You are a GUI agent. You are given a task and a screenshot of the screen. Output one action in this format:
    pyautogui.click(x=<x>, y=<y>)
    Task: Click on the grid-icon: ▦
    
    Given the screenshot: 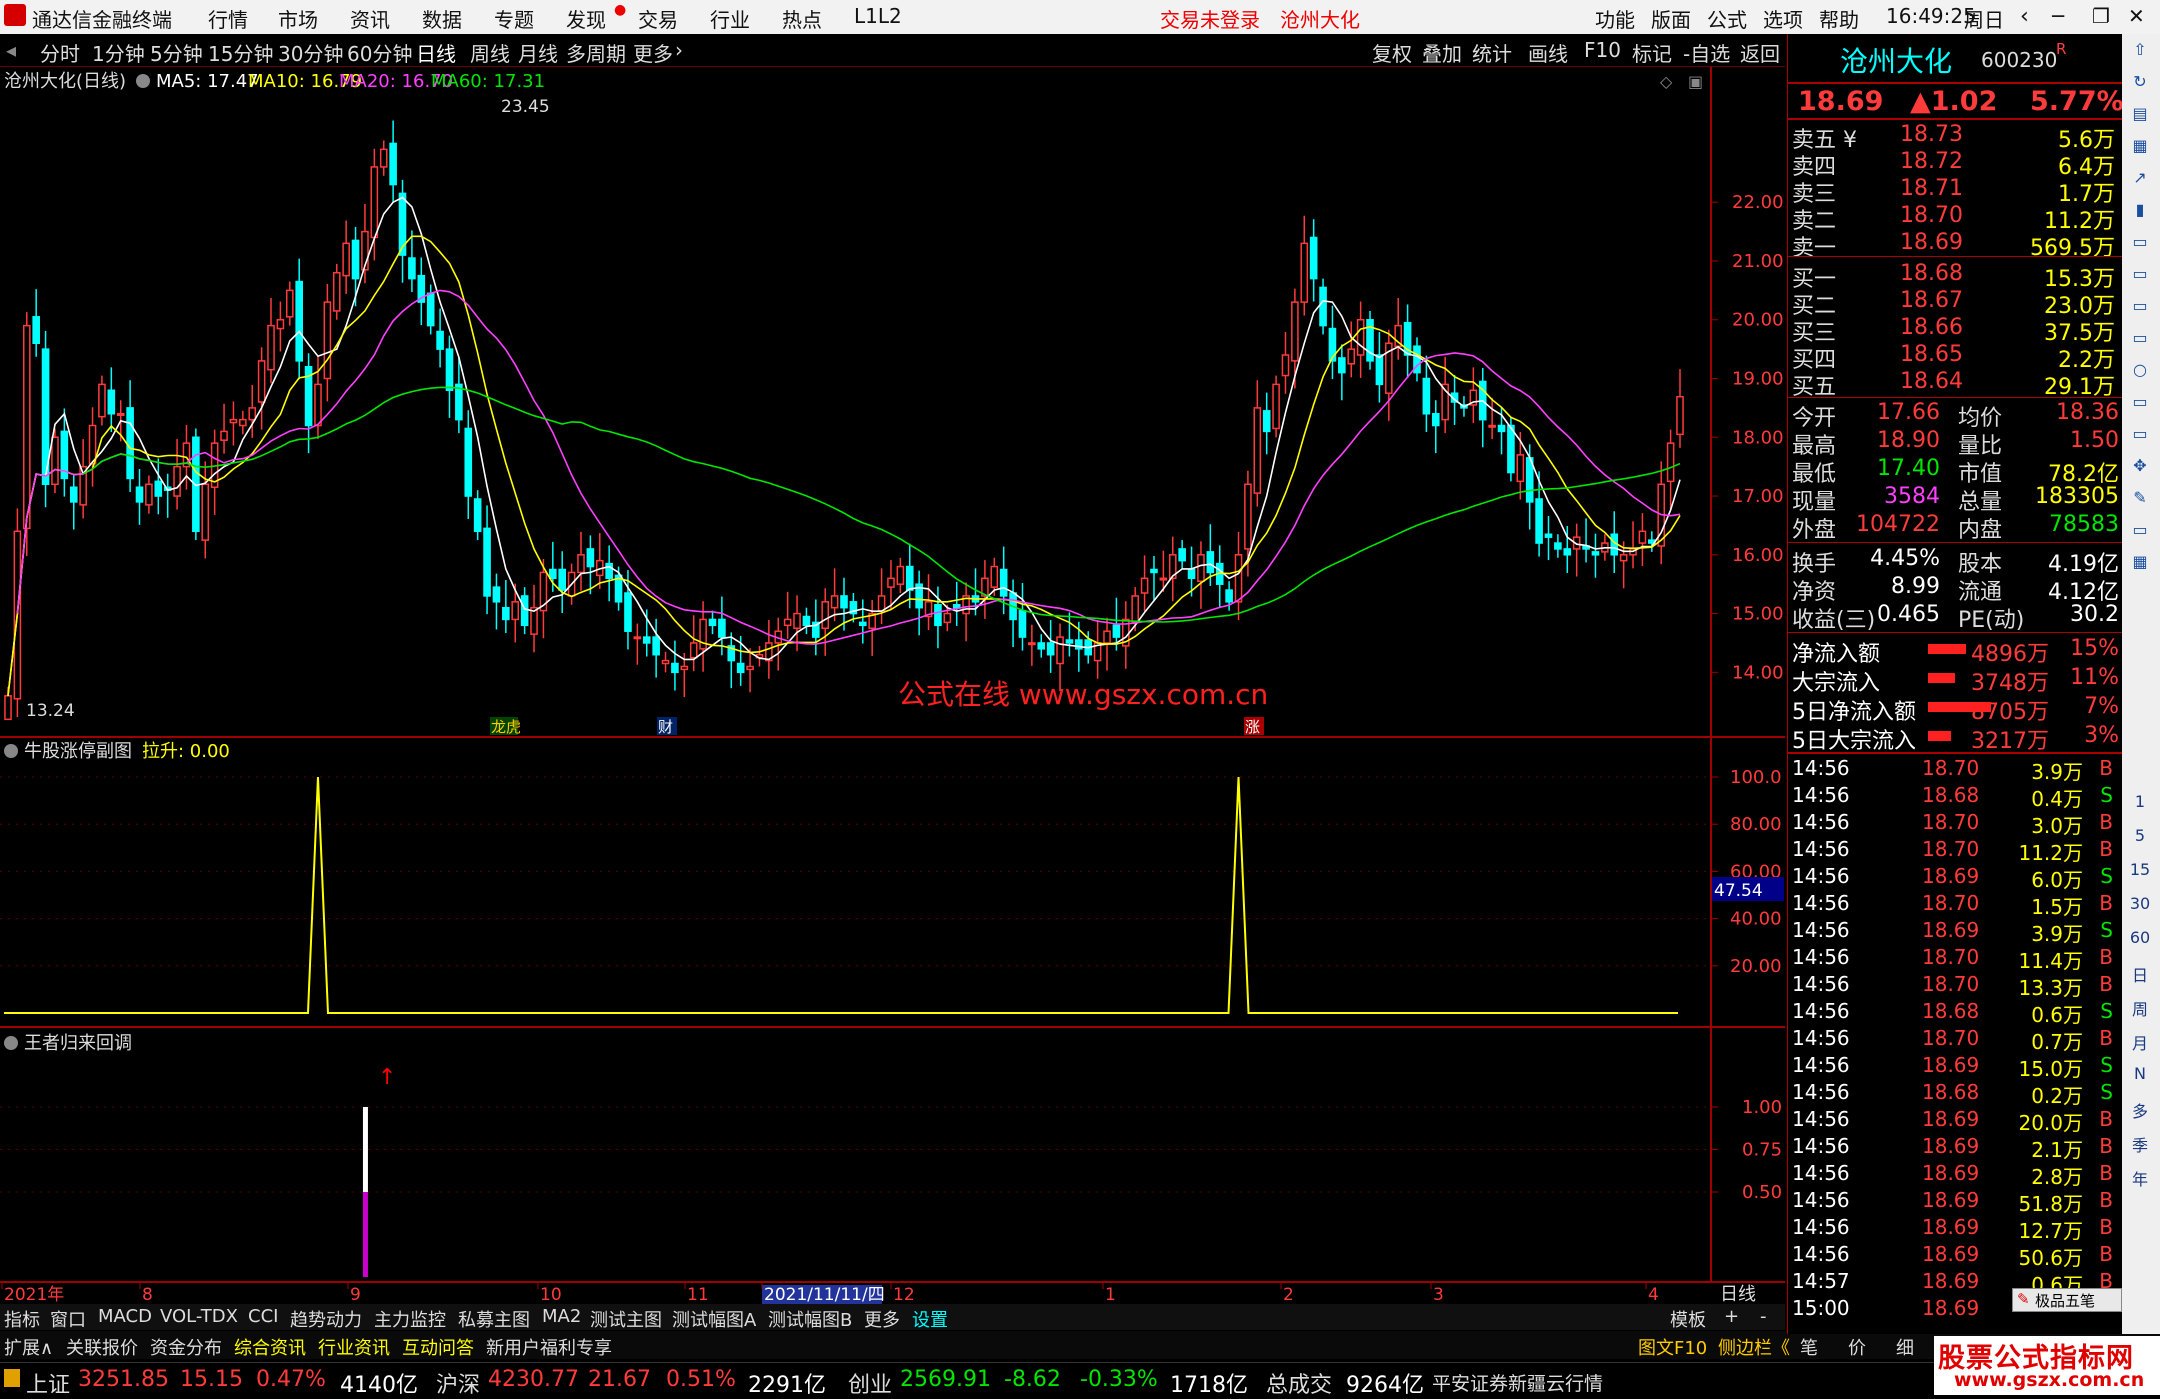 What is the action you would take?
    pyautogui.click(x=2140, y=563)
    